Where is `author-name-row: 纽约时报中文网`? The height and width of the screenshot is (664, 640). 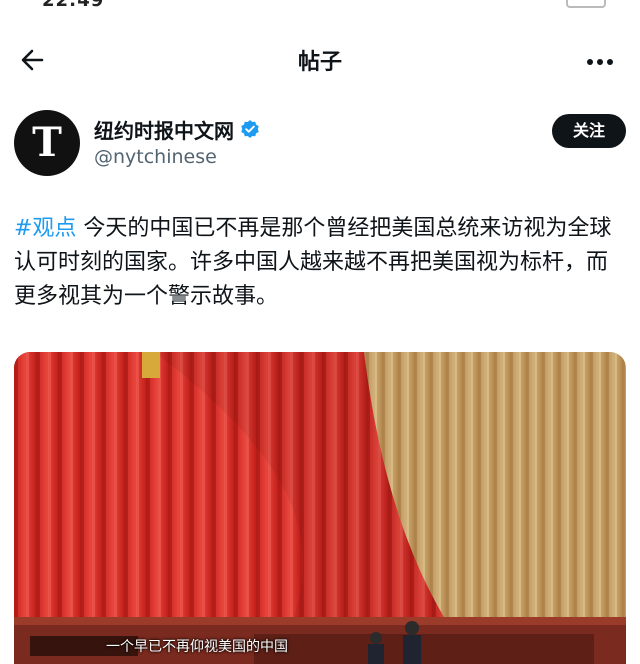
author-name-row: 纽约时报中文网 is located at coordinates (177, 129).